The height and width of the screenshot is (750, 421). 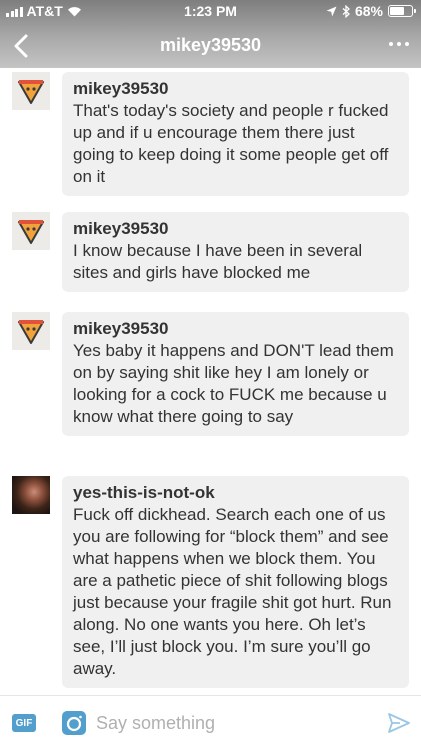 I want to click on gif-button: GIF, so click(x=24, y=723).